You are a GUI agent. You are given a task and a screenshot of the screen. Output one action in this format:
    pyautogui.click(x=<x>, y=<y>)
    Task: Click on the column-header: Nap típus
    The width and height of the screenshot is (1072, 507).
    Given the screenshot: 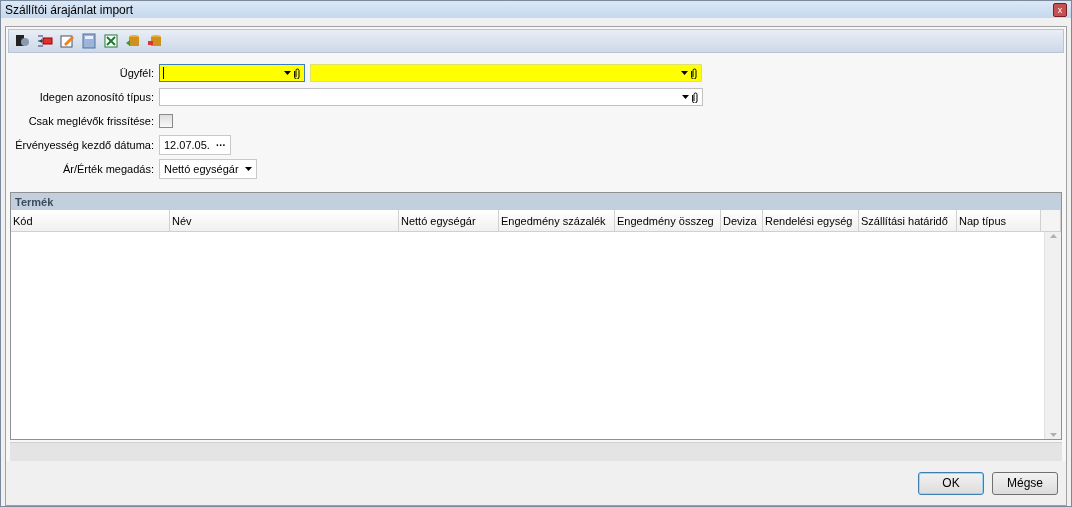 What is the action you would take?
    pyautogui.click(x=999, y=221)
    